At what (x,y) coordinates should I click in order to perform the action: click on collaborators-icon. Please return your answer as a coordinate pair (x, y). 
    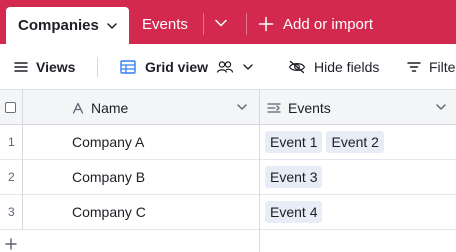
    Looking at the image, I should click on (225, 67).